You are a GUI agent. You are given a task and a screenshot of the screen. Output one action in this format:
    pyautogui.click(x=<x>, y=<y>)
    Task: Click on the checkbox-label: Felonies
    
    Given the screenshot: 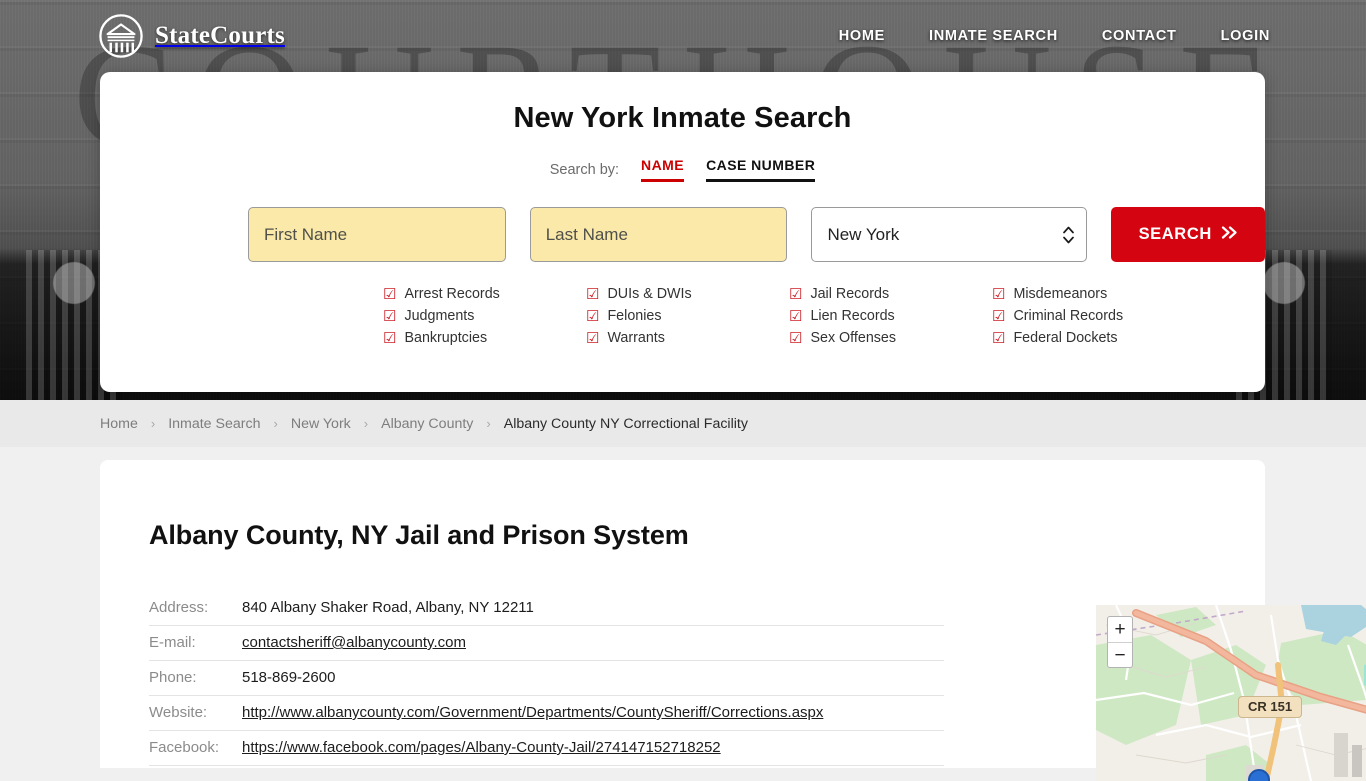 What is the action you would take?
    pyautogui.click(x=634, y=316)
    